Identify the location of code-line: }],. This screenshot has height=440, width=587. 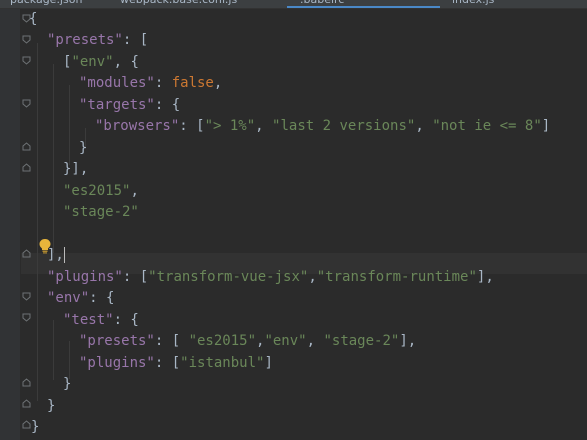
(75, 169).